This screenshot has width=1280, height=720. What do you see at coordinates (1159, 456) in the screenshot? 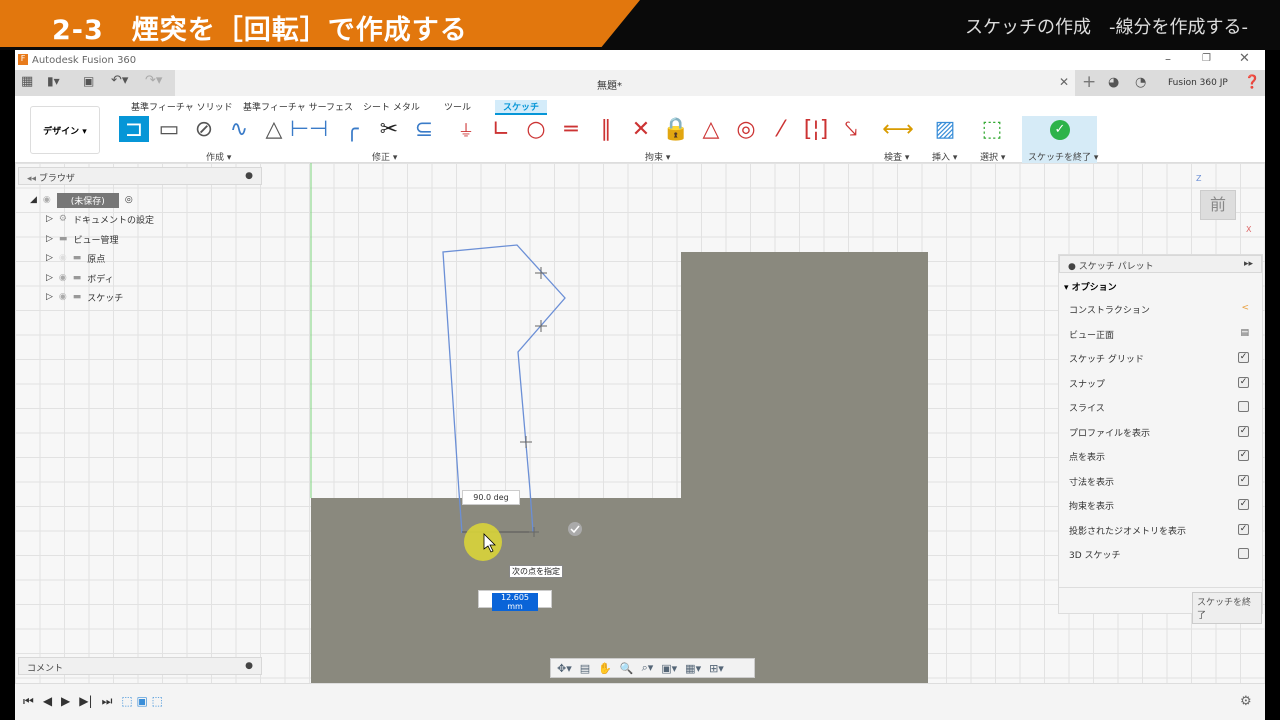
I see `palette-option: 点を表示 ✓` at bounding box center [1159, 456].